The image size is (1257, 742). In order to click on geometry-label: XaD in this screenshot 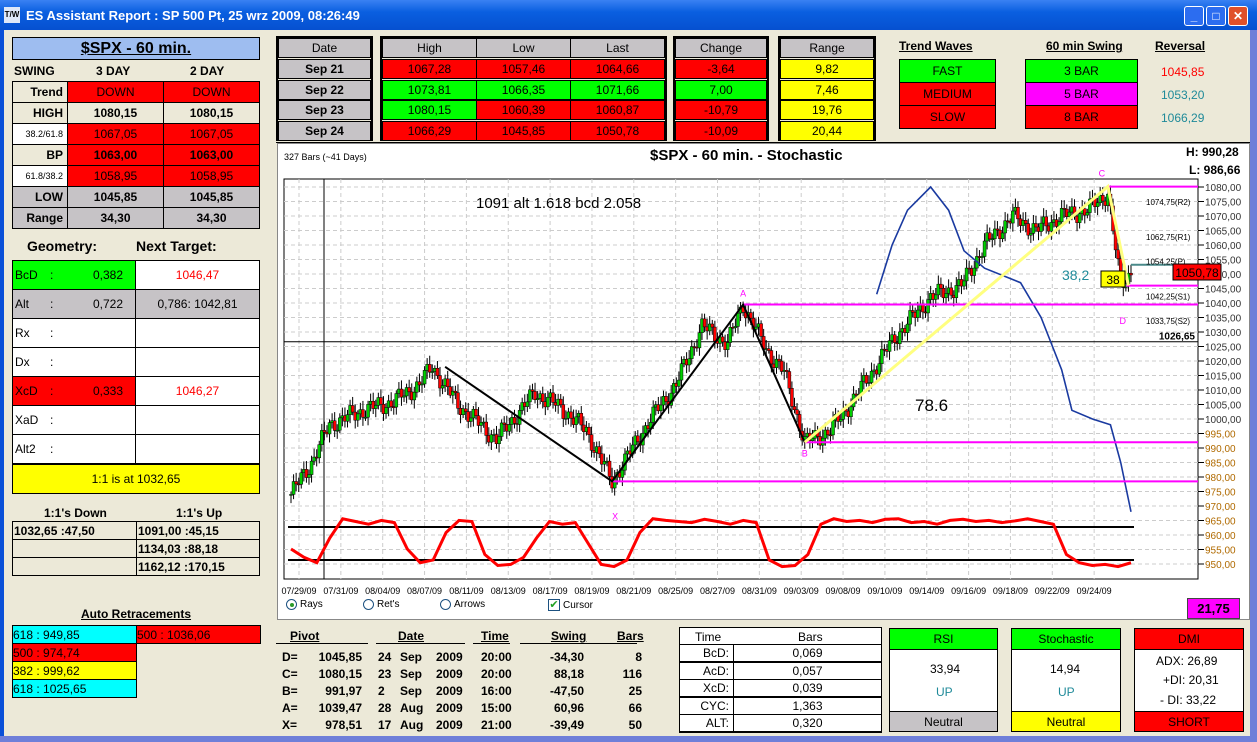, I will do `click(27, 420)`.